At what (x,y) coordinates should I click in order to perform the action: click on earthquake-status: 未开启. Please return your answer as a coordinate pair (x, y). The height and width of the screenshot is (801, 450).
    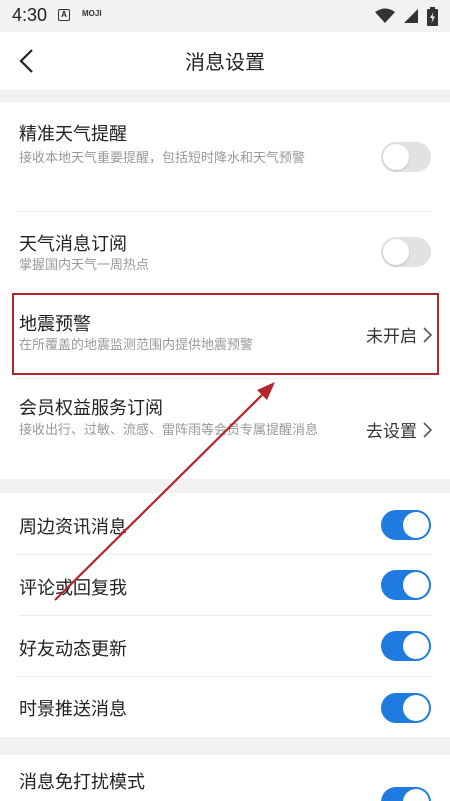
    Looking at the image, I should click on (399, 334).